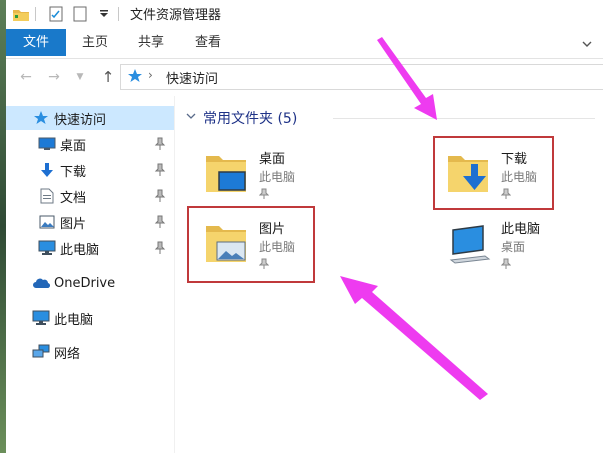  Describe the element at coordinates (500, 246) in the screenshot. I see `folder-tile-this-pc: 此电脑 桌面` at that location.